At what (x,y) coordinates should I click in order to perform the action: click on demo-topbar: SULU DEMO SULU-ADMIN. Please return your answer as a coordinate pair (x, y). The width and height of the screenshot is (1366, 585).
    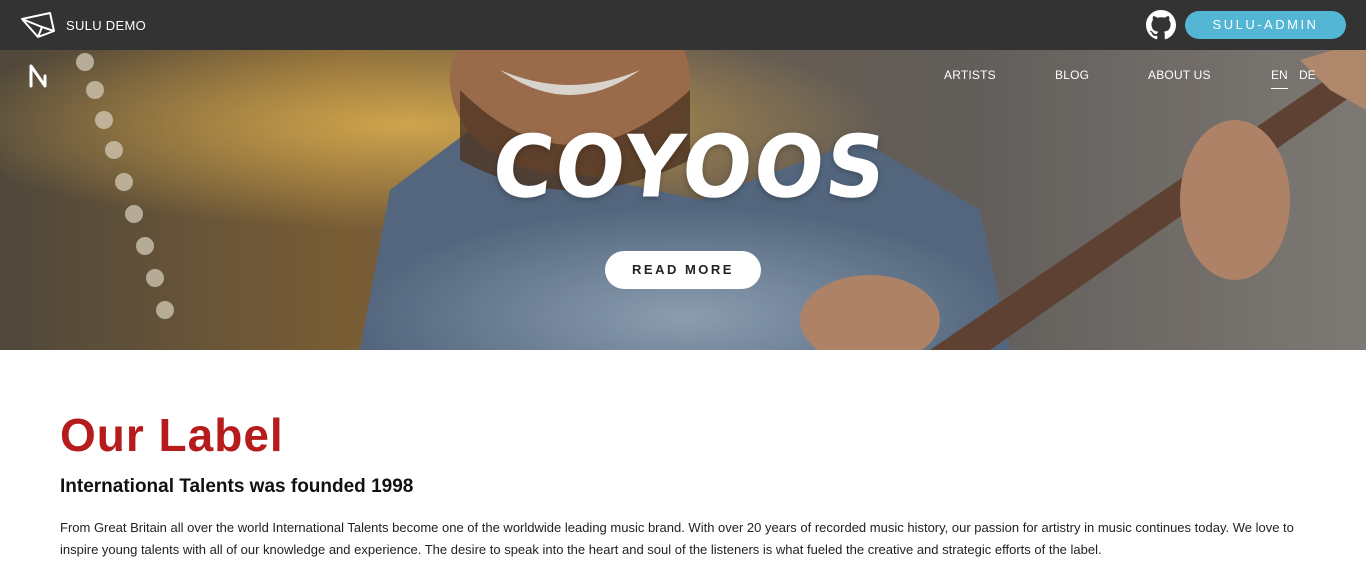
    Looking at the image, I should click on (683, 25).